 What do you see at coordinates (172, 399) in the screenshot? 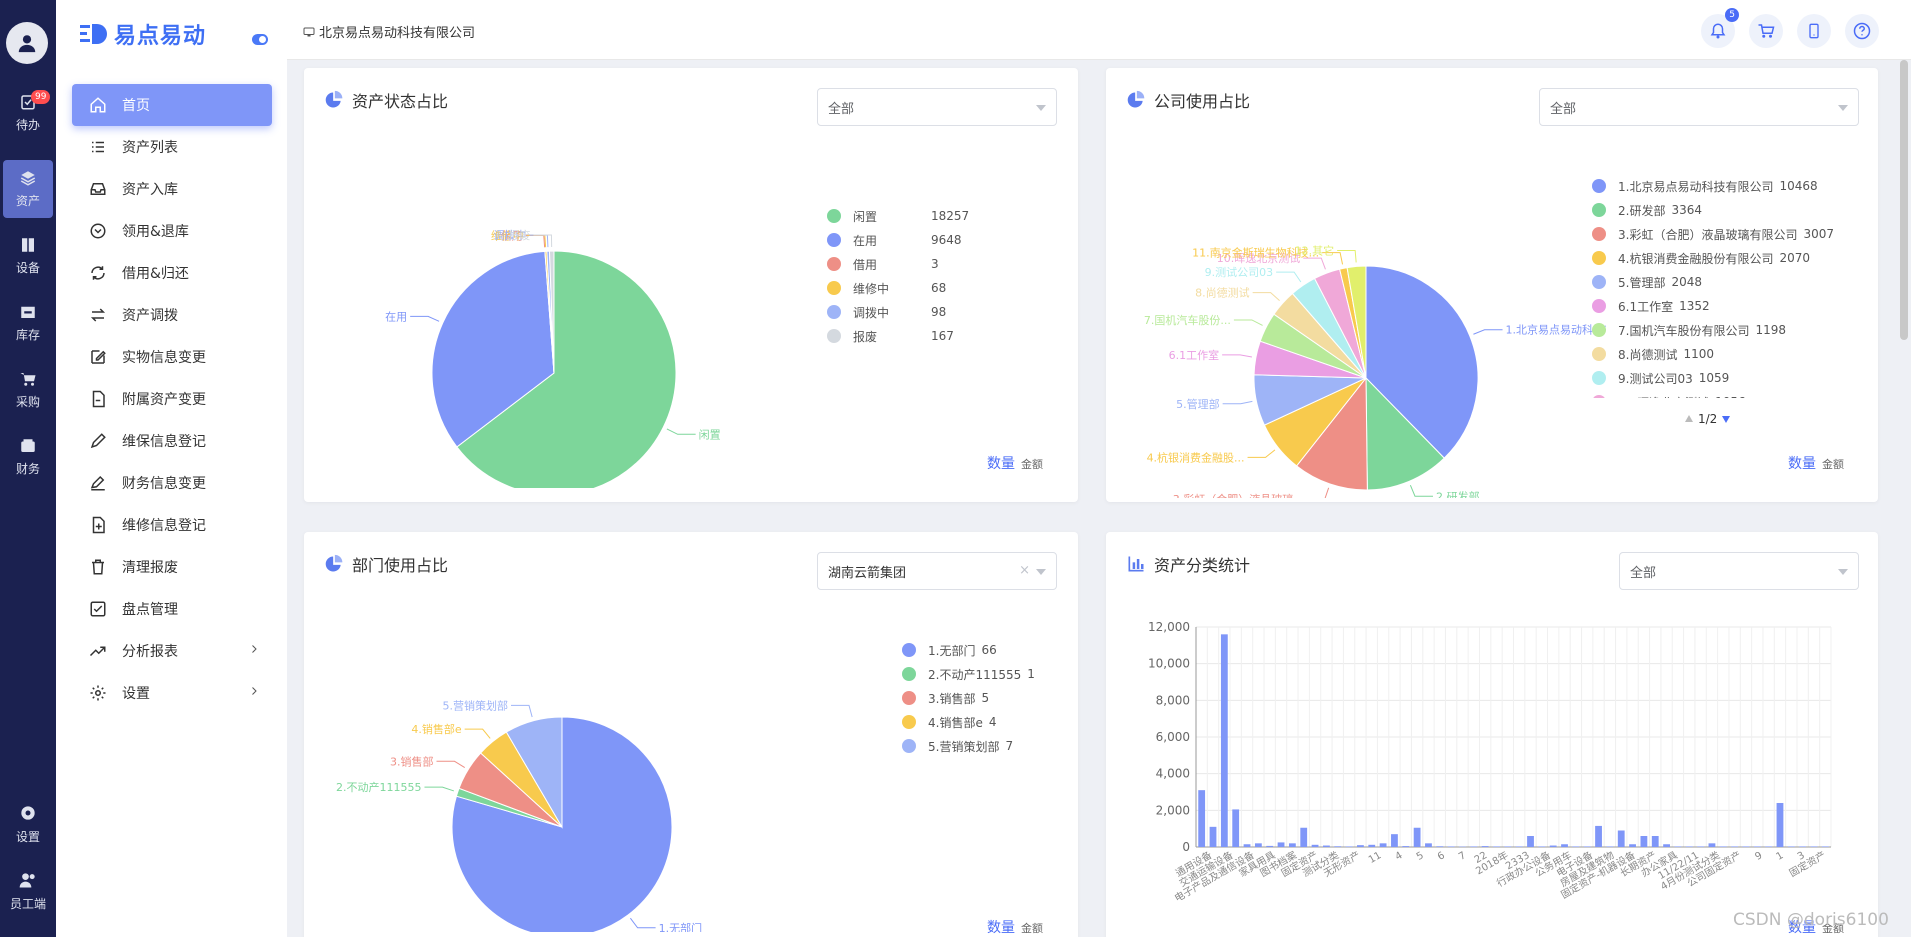
I see `menu-item-7: 附属资产变更` at bounding box center [172, 399].